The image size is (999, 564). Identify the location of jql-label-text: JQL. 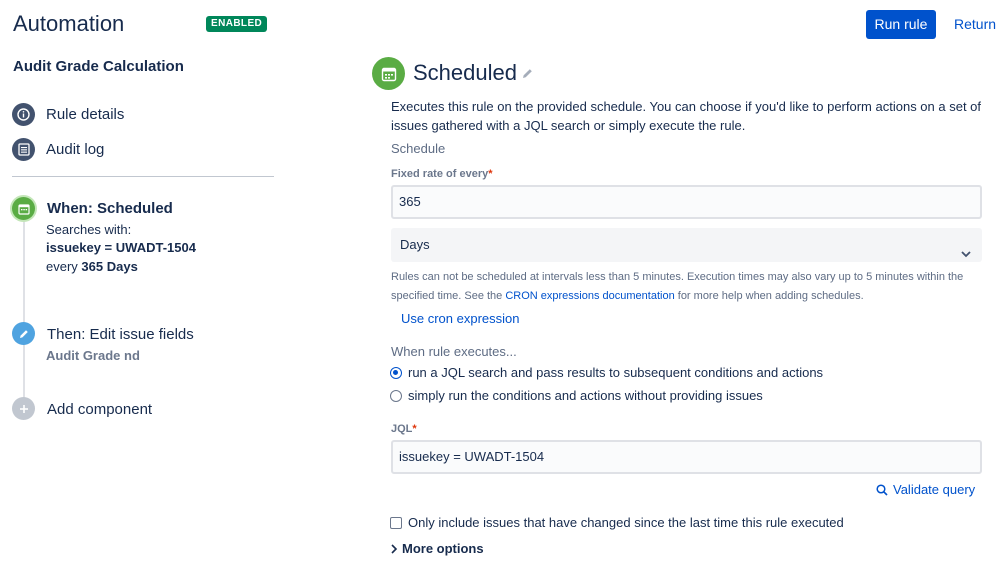
(402, 429).